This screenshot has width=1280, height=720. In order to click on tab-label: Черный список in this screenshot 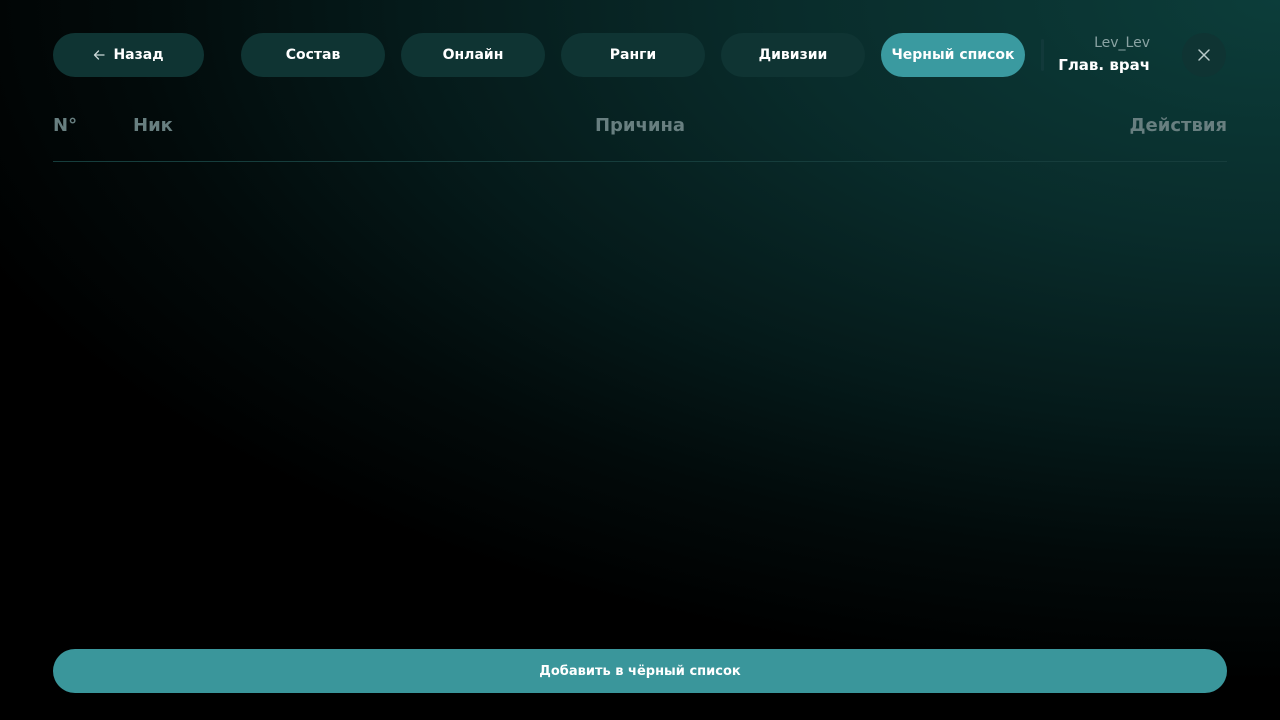, I will do `click(953, 55)`.